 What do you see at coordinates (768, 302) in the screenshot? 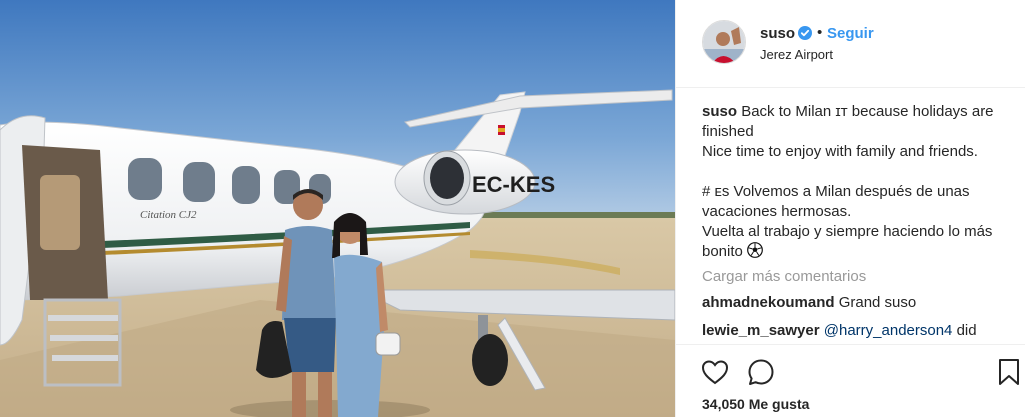
I see `comment-username: ahmadnekoumand` at bounding box center [768, 302].